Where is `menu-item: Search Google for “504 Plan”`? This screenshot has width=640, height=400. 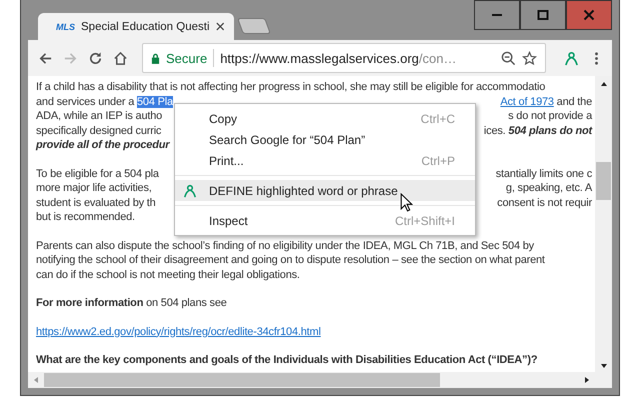 menu-item: Search Google for “504 Plan” is located at coordinates (325, 139).